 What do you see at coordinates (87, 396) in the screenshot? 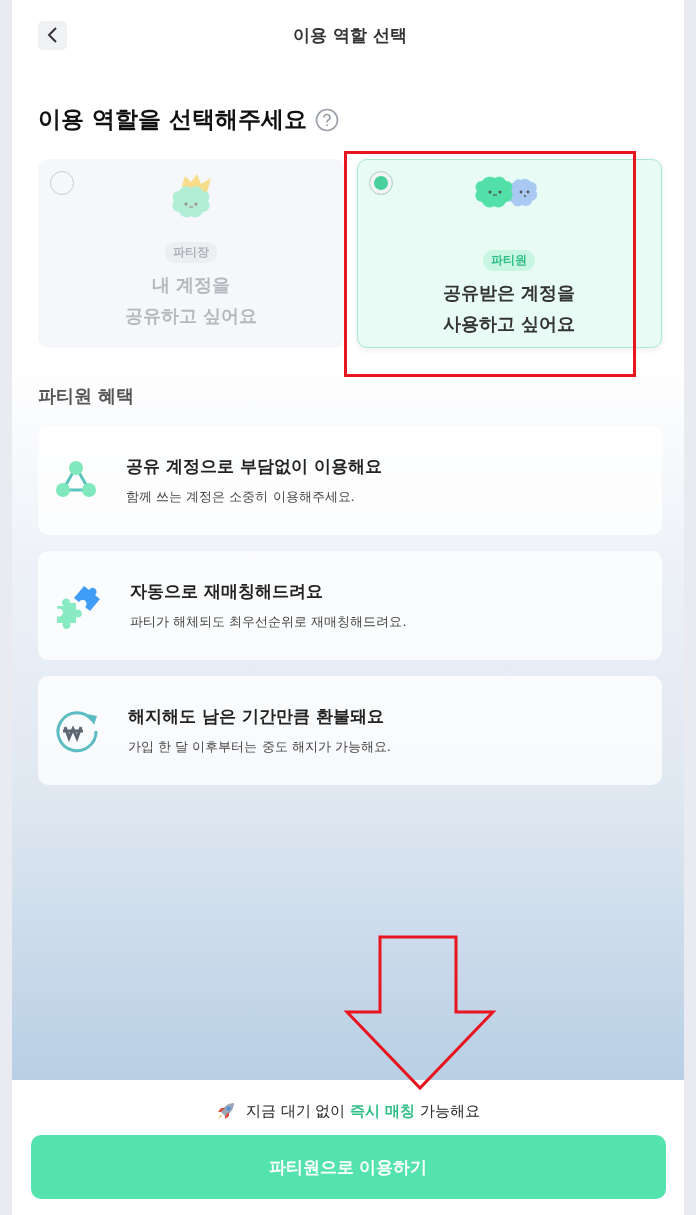
I see `section-title: 파티원 혜택` at bounding box center [87, 396].